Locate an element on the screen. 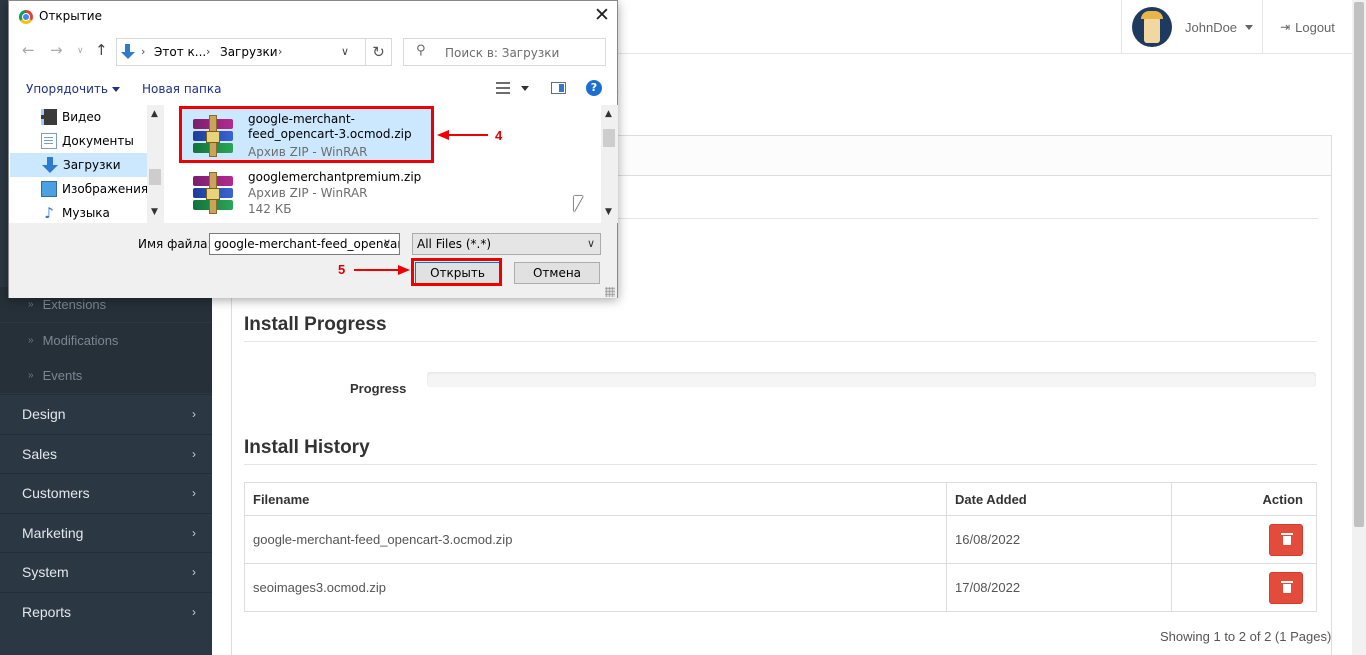 The width and height of the screenshot is (1366, 655). search-input: ⚲ Поиск в: Загрузки is located at coordinates (504, 52).